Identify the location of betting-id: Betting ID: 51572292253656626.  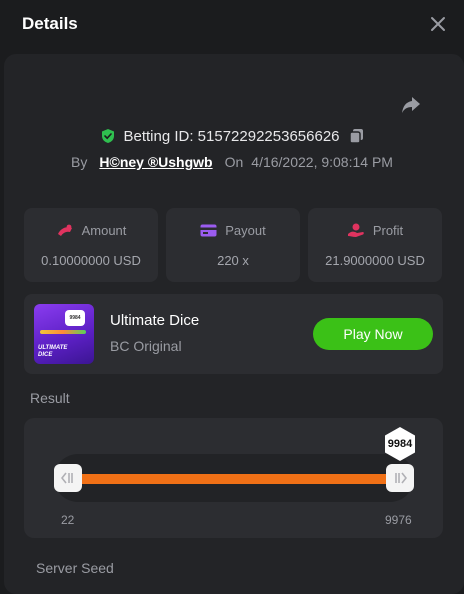
(231, 136).